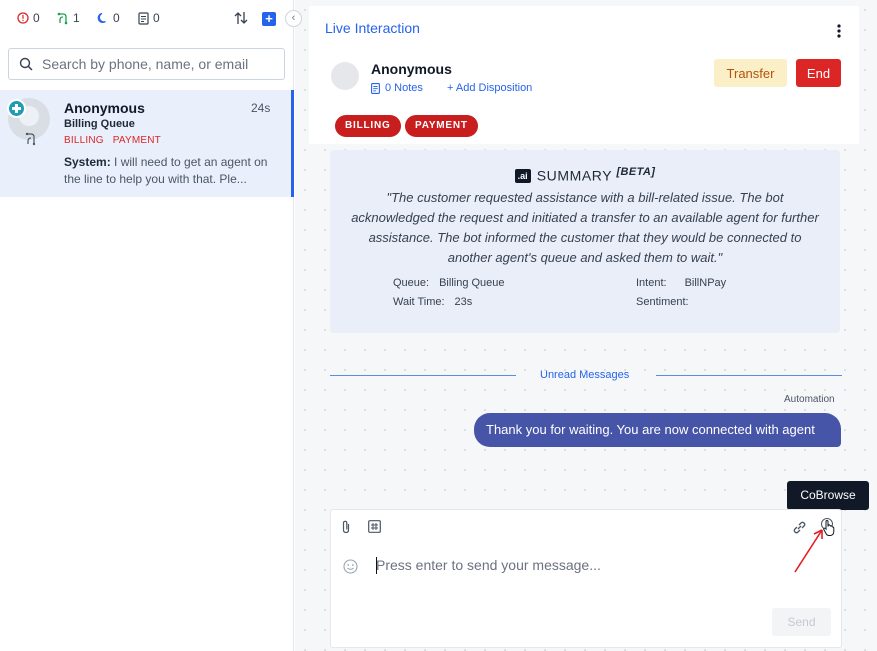 The width and height of the screenshot is (877, 651). Describe the element at coordinates (269, 19) in the screenshot. I see `add-conversation-button: +` at that location.